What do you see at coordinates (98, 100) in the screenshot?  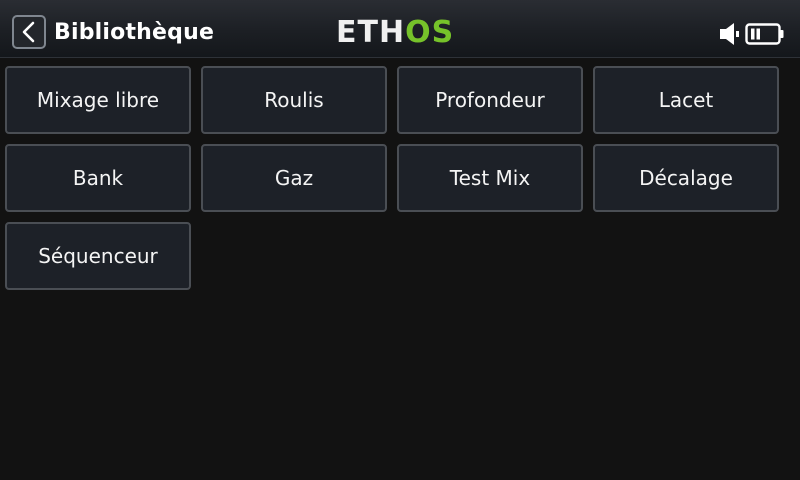 I see `library-item-mixage-libre: Mixage libre` at bounding box center [98, 100].